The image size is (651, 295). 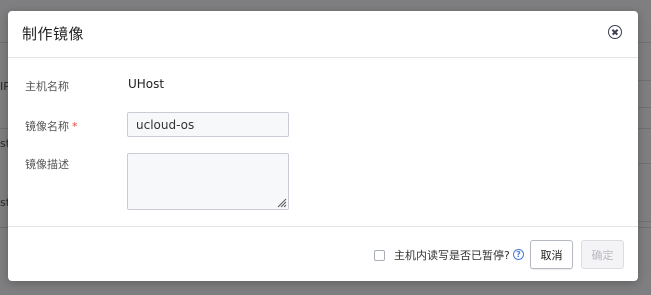 I want to click on close-icon, so click(x=615, y=32).